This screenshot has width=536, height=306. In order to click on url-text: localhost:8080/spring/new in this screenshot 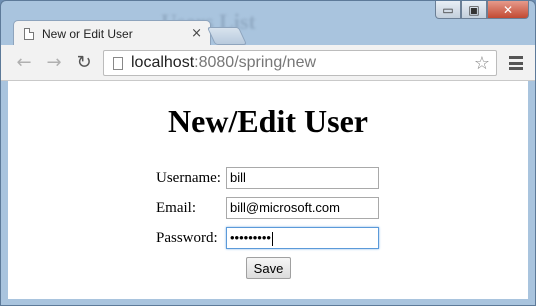, I will do `click(302, 63)`.